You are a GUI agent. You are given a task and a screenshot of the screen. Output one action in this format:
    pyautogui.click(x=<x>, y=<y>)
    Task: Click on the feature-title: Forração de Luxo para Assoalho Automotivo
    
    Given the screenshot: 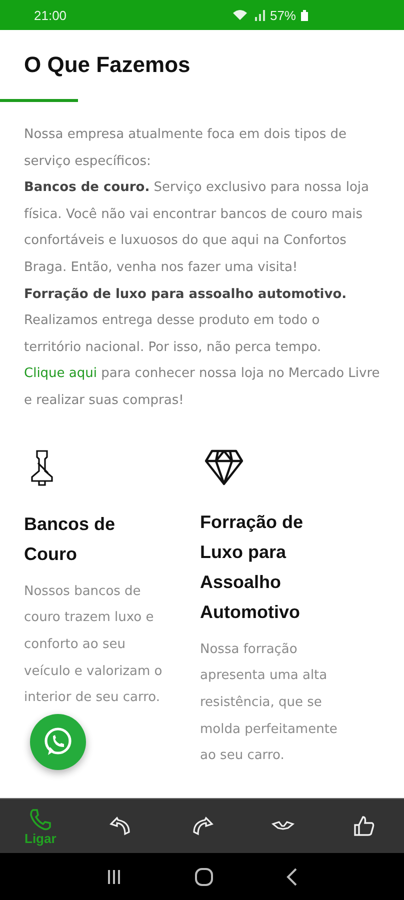 What is the action you would take?
    pyautogui.click(x=252, y=567)
    